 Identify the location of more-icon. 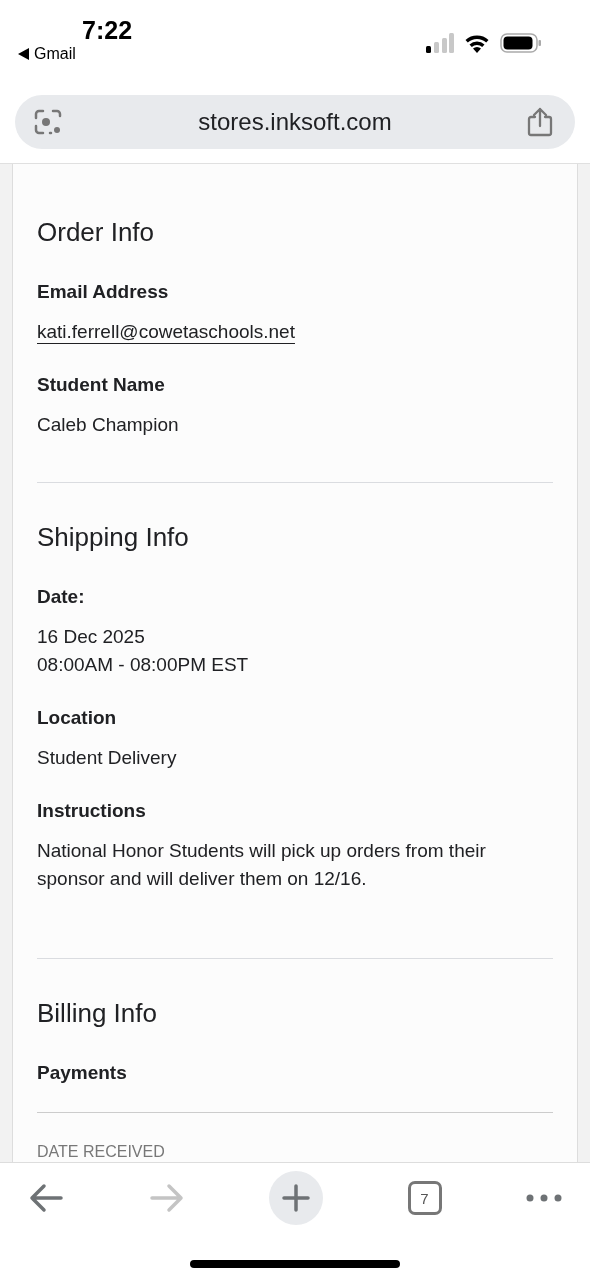
(544, 1198).